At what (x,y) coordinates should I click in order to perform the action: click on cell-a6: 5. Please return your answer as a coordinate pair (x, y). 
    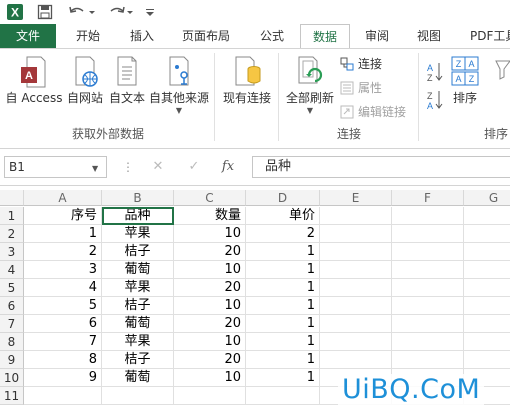
    Looking at the image, I should click on (63, 306).